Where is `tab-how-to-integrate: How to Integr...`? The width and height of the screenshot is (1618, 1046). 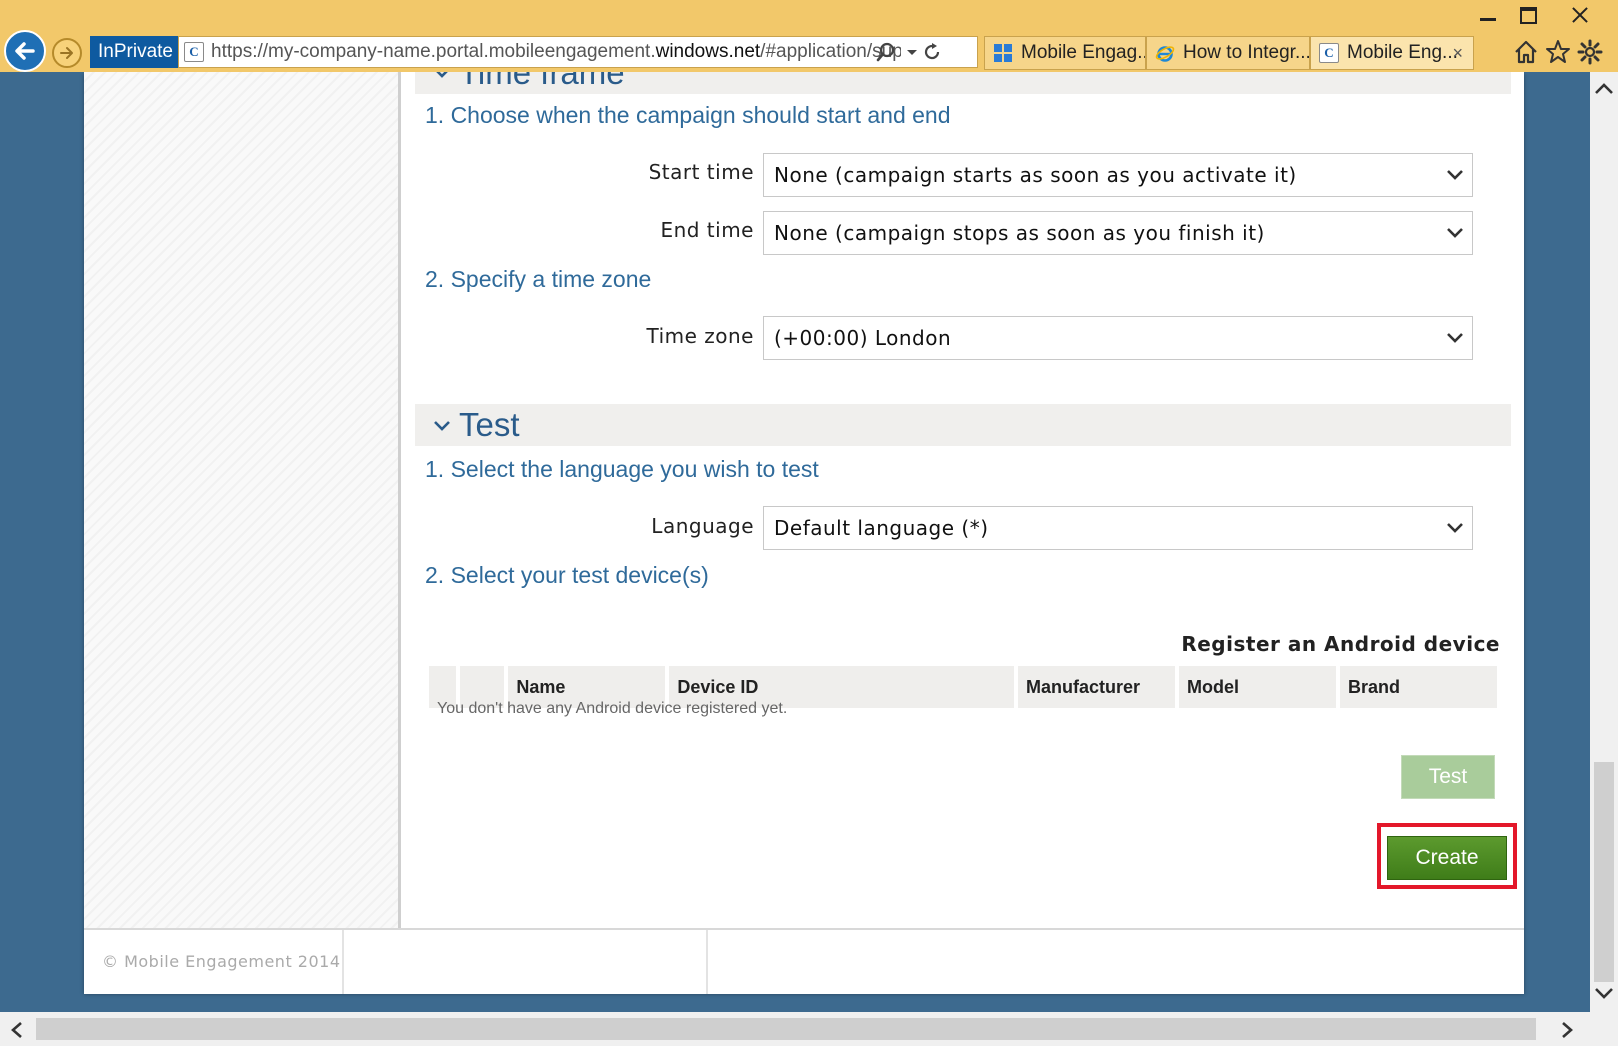
tab-how-to-integrate: How to Integr... is located at coordinates (1228, 53).